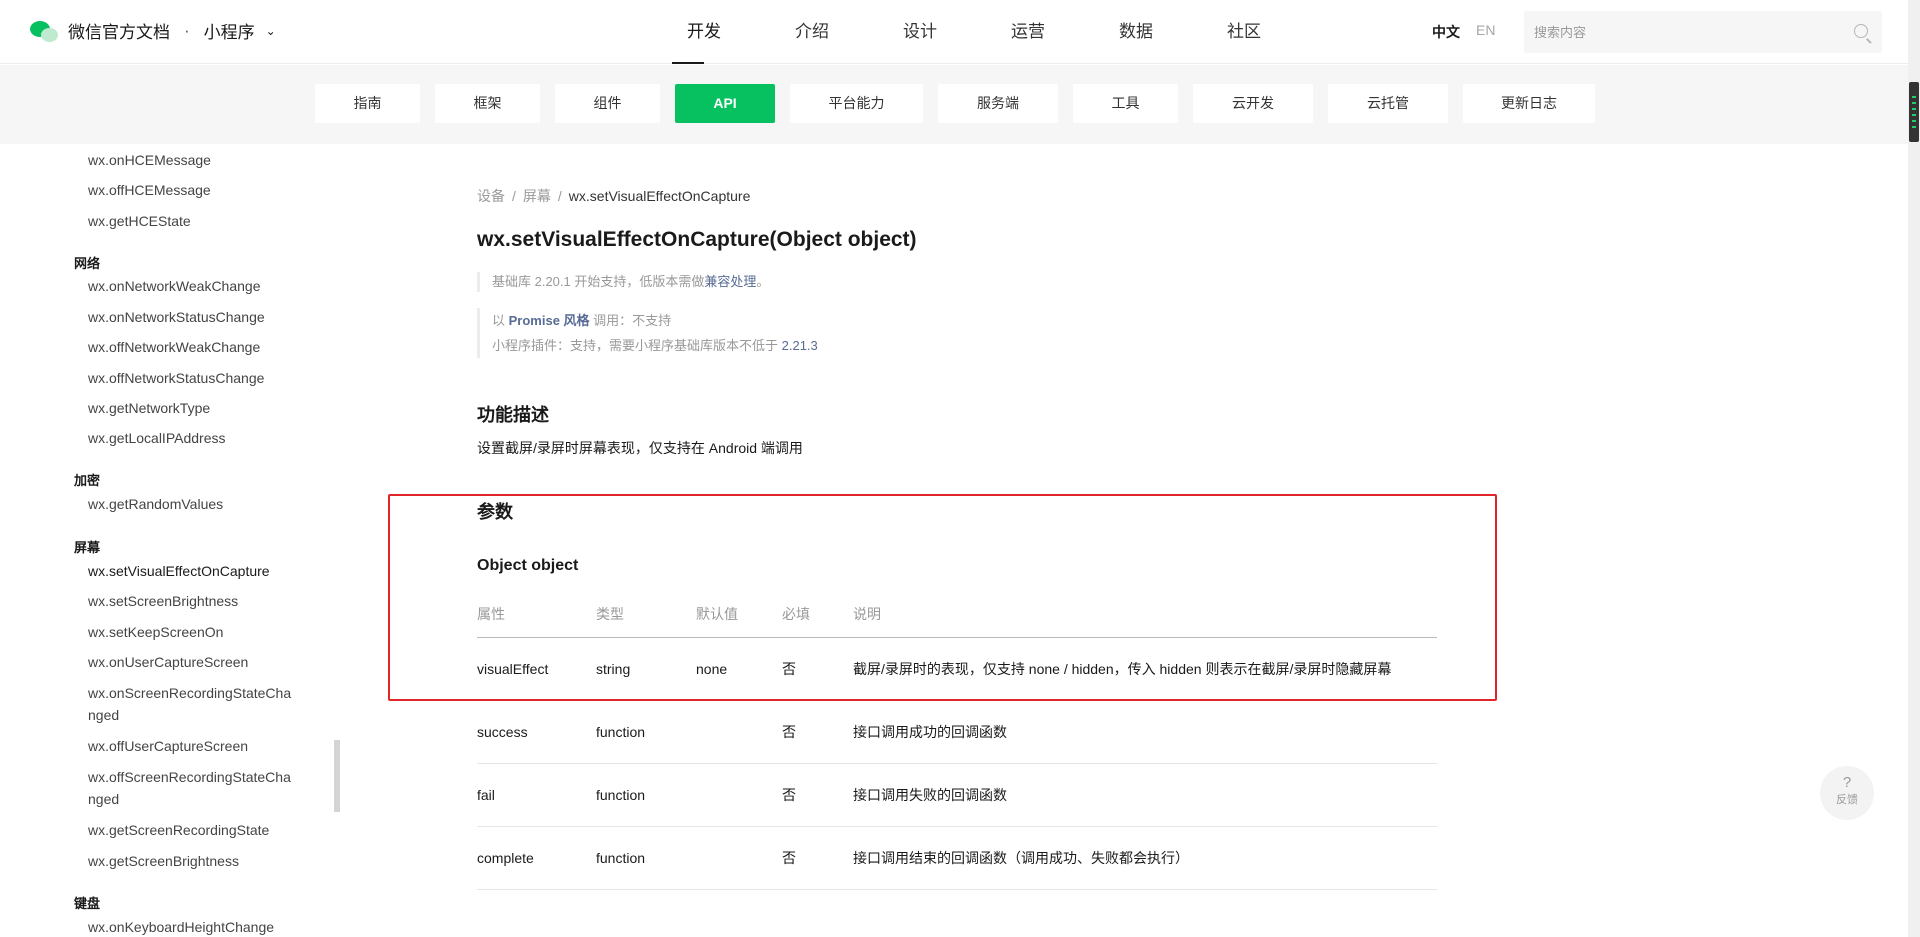 This screenshot has width=1920, height=937. I want to click on lang-zh: 中文, so click(1446, 32).